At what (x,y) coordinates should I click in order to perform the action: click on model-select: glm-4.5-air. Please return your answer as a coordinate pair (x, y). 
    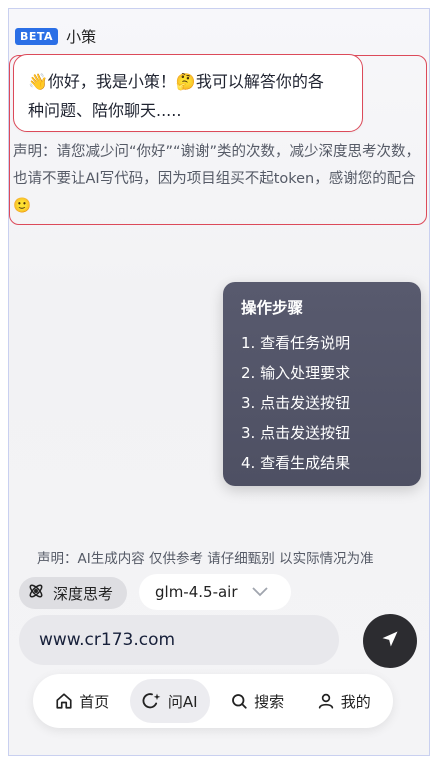
    Looking at the image, I should click on (215, 592).